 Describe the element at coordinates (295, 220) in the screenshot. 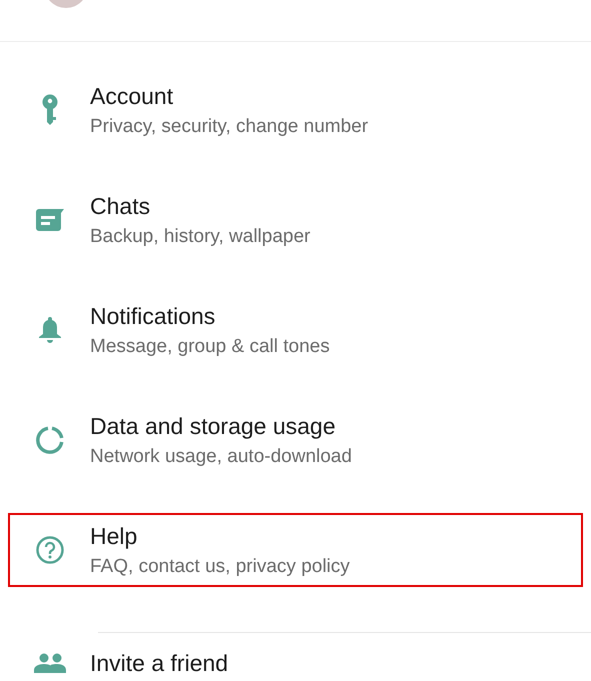

I see `settings-item: Chats Backup, history, wallpaper` at that location.